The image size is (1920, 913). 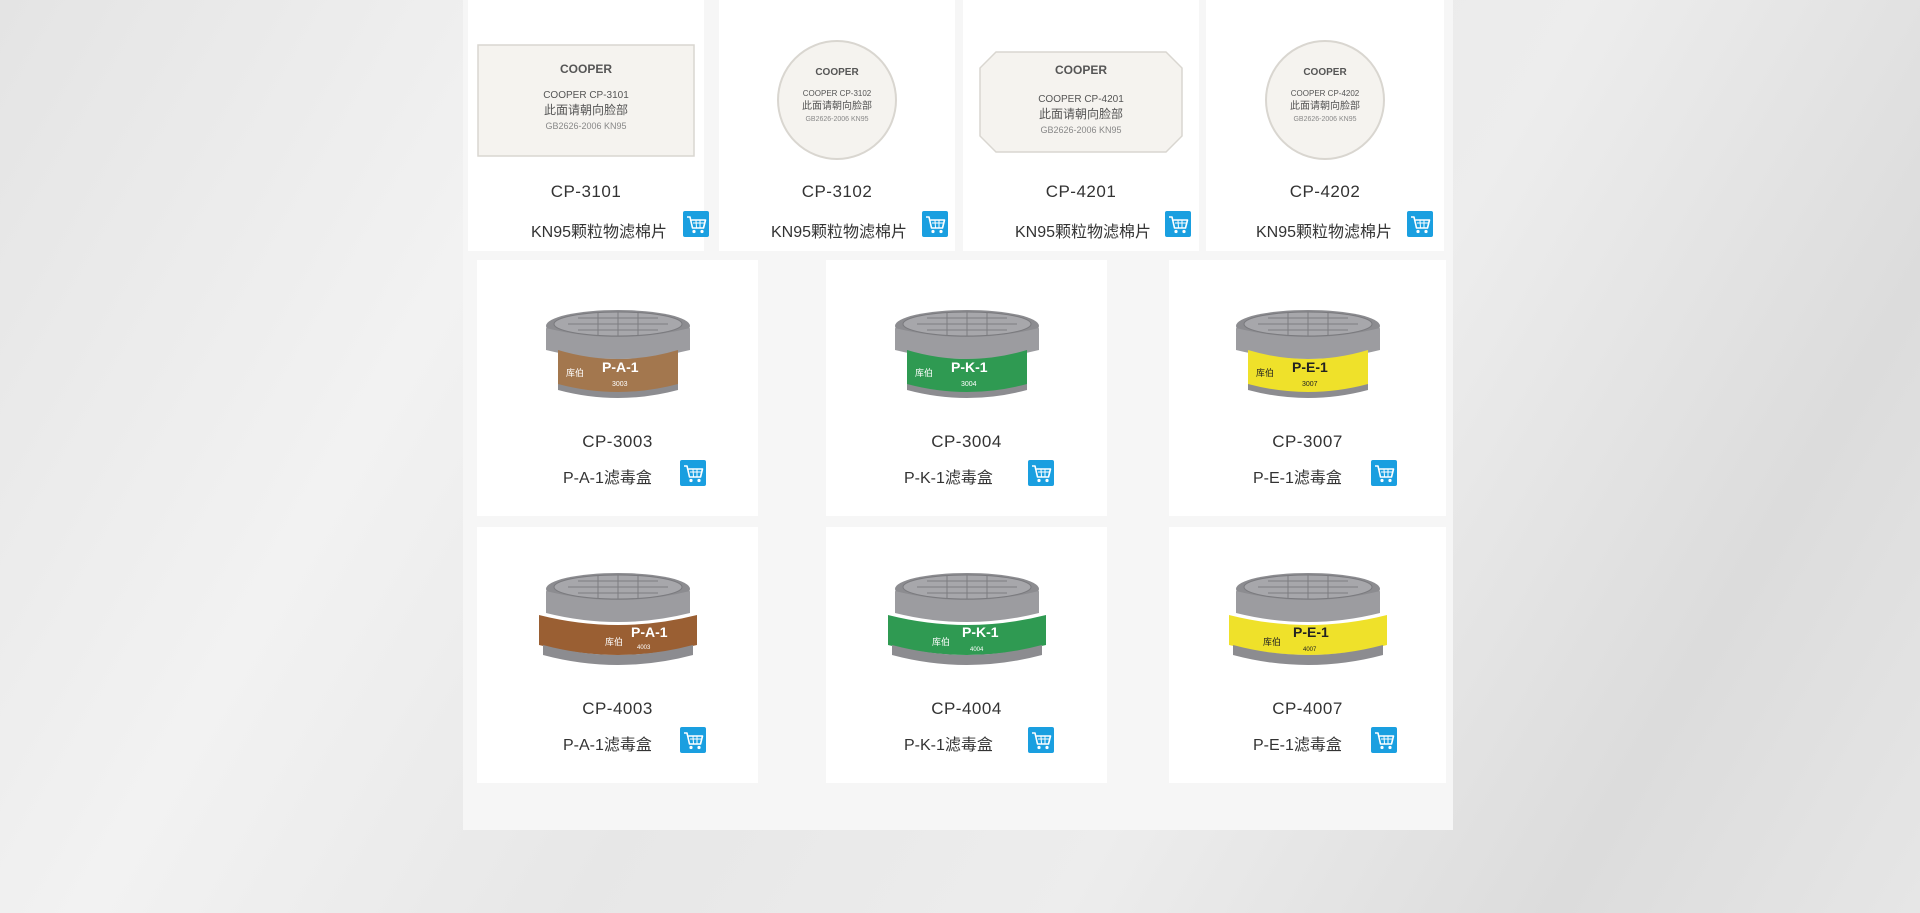 I want to click on product-card-cp-4007: 库伯 P-E-1 4007 CP-4007 P-E-1滤毒盒, so click(x=1307, y=655).